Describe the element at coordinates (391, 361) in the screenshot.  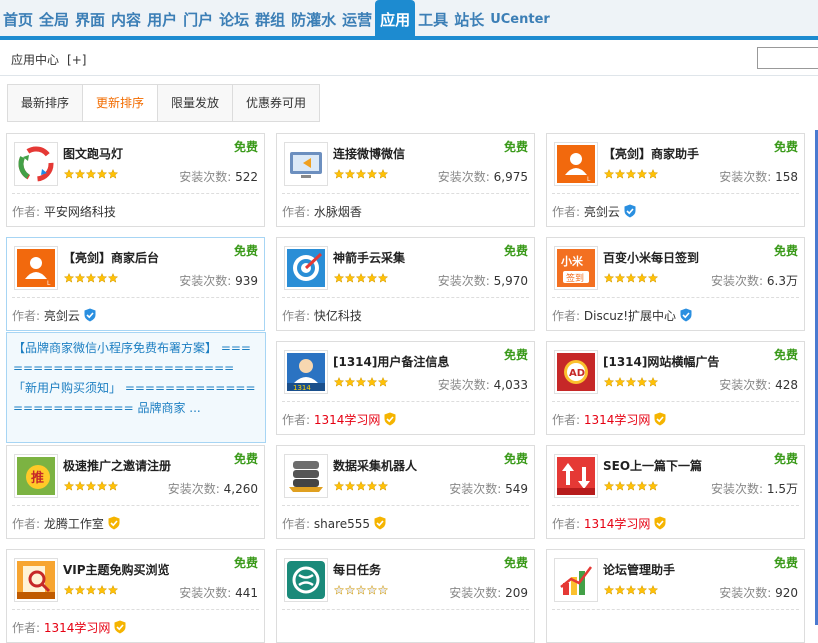
I see `app-name: [1314]用户备注信息` at that location.